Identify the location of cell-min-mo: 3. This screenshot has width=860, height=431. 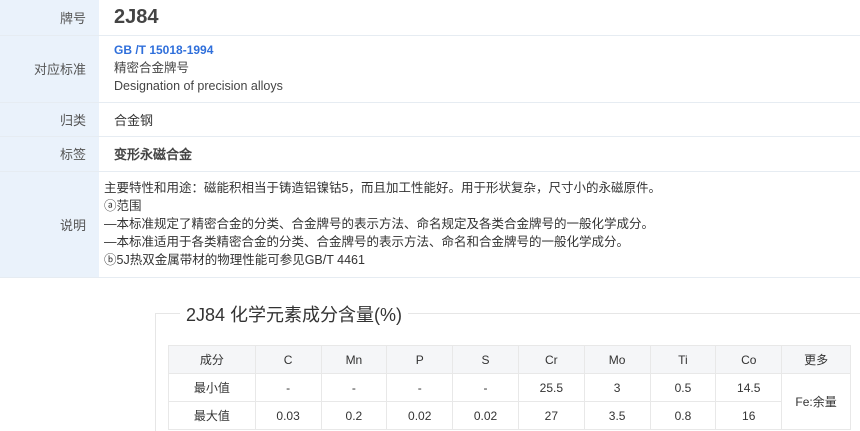
(617, 387).